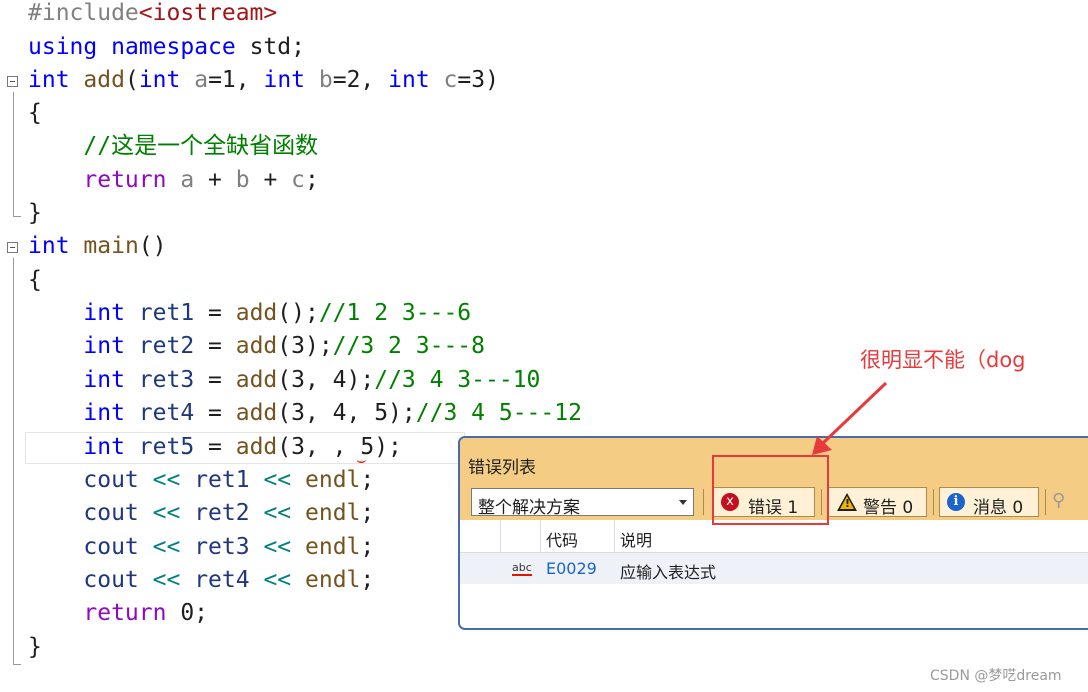 This screenshot has width=1088, height=692. Describe the element at coordinates (851, 536) in the screenshot. I see `column-header-description: 说明` at that location.